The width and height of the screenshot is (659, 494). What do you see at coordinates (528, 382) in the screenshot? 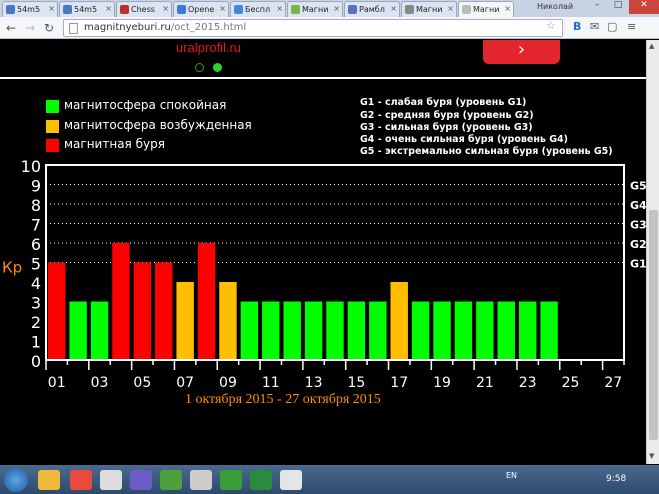
I see `x-tick-label: 23` at bounding box center [528, 382].